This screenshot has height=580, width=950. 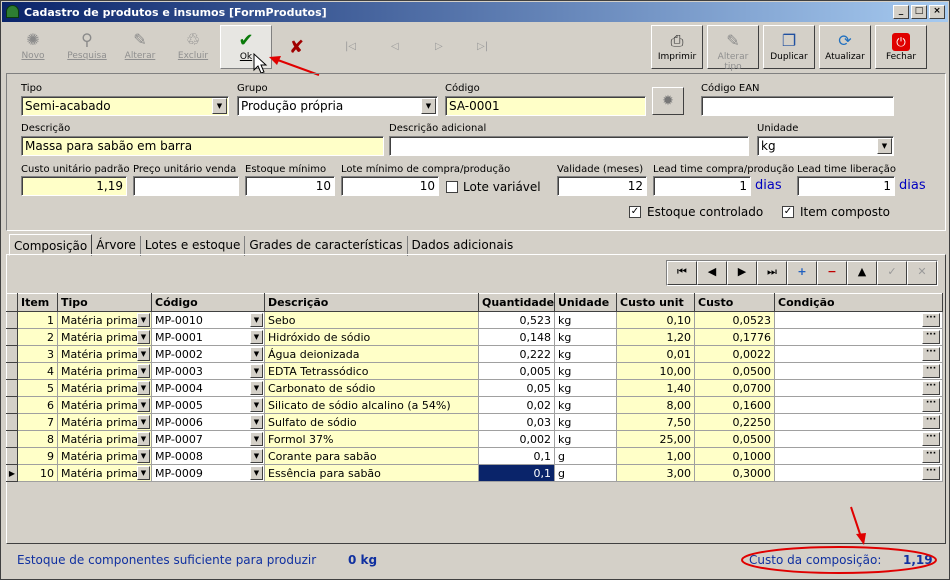 What do you see at coordinates (208, 405) in the screenshot?
I see `cell-codigo: MP-0005 ▼` at bounding box center [208, 405].